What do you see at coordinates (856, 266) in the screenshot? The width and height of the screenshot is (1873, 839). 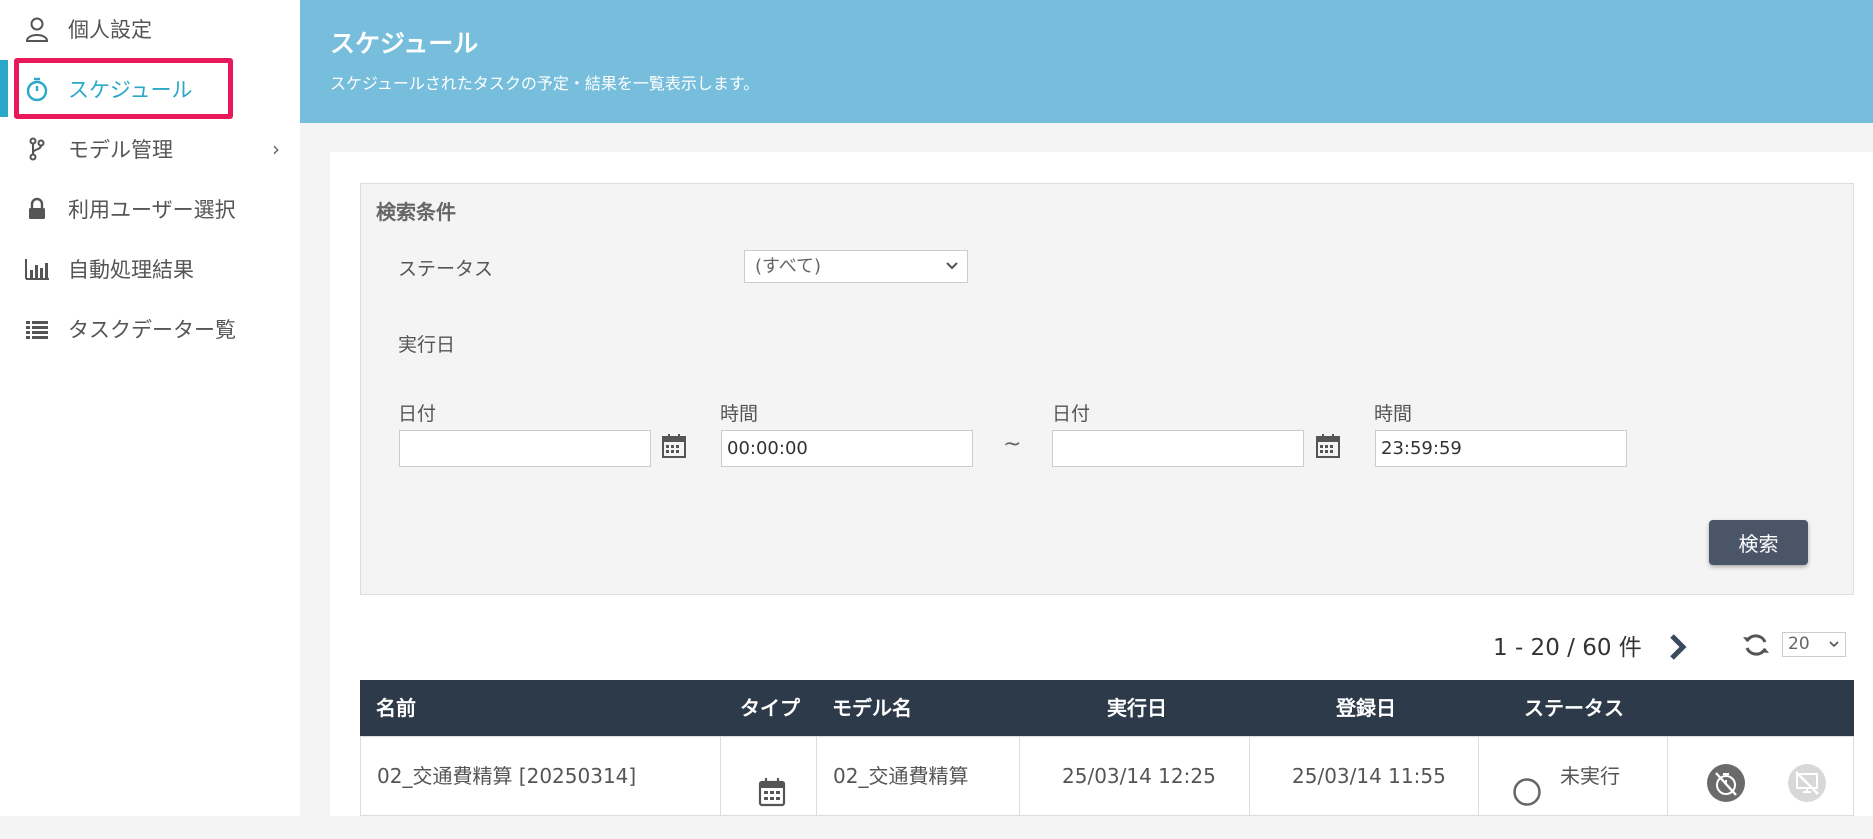 I see `status-select: (すべて)` at bounding box center [856, 266].